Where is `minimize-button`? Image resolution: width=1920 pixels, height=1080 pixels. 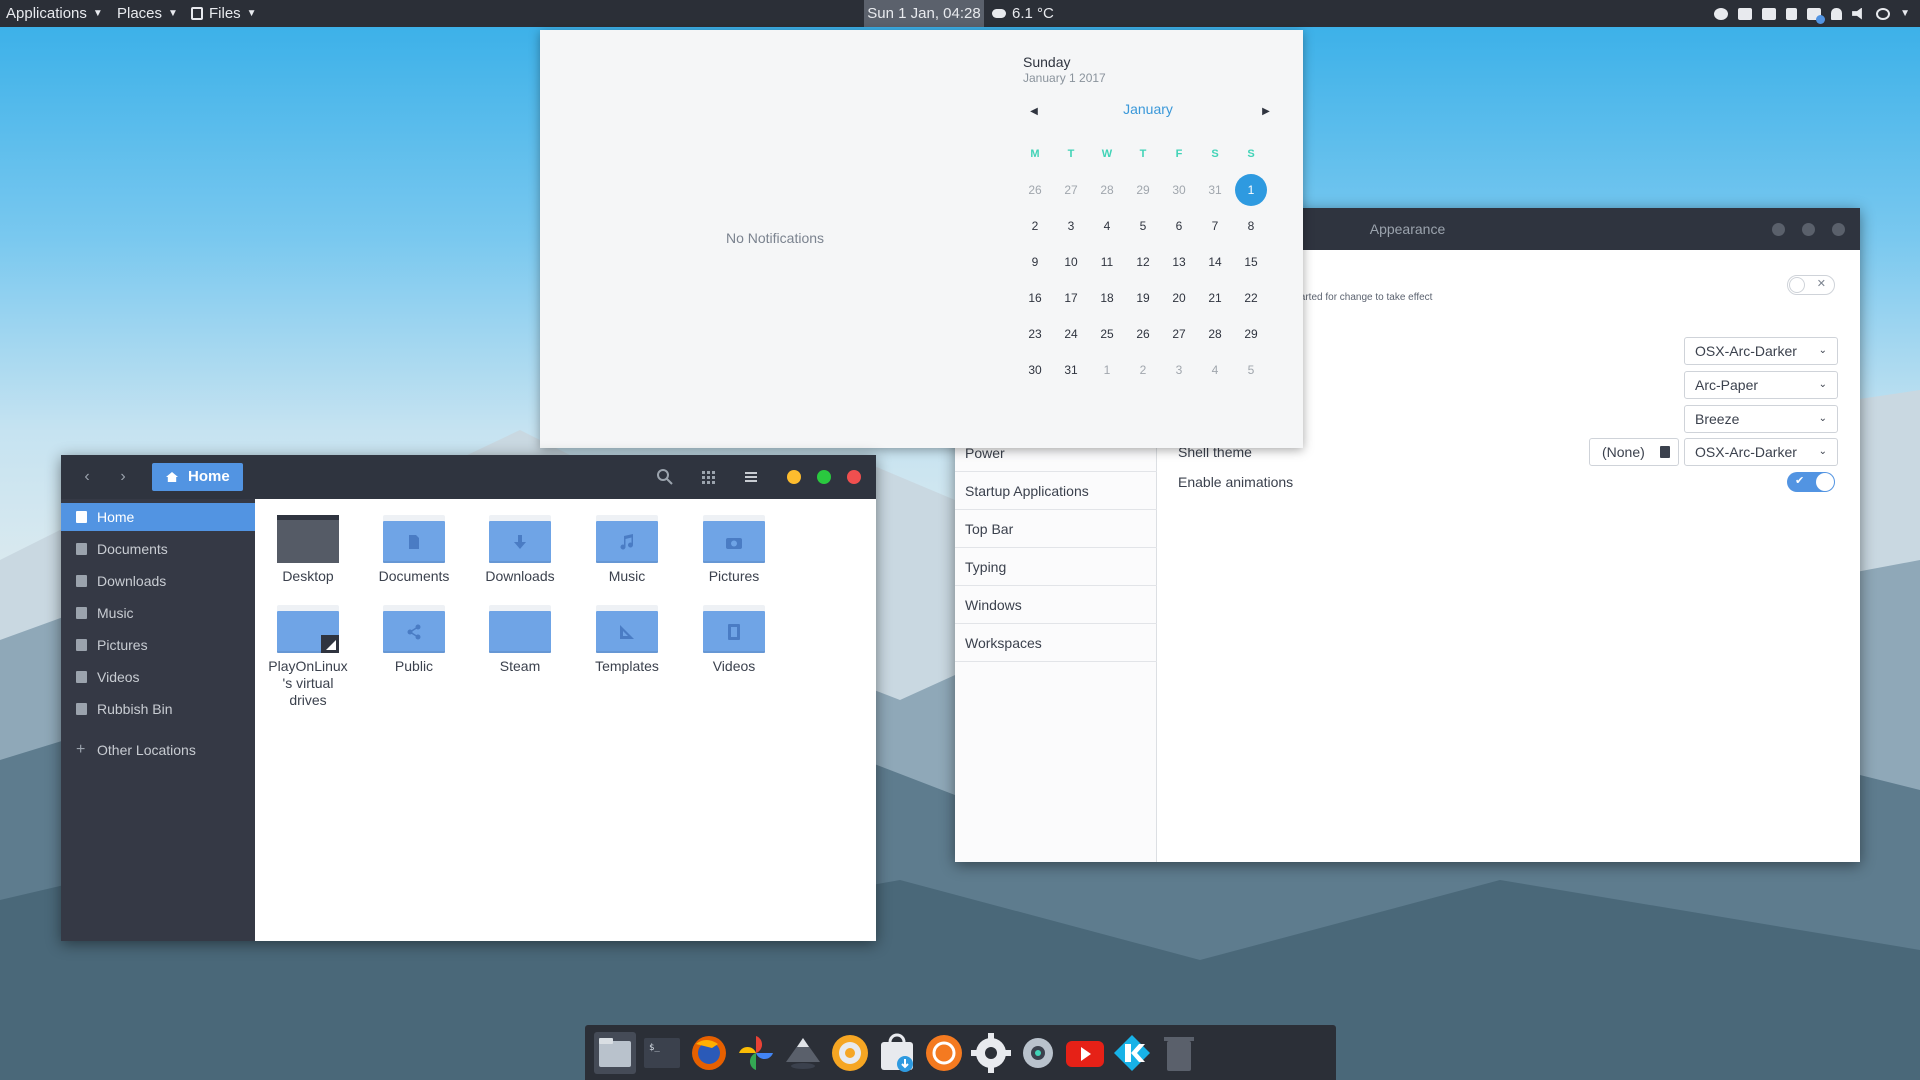 minimize-button is located at coordinates (1778, 229).